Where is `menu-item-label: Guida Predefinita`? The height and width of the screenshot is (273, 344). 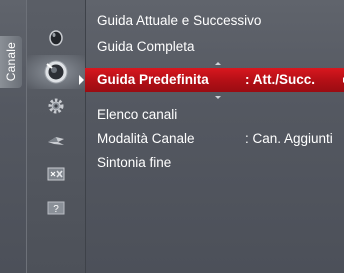
menu-item-label: Guida Predefinita is located at coordinates (153, 79).